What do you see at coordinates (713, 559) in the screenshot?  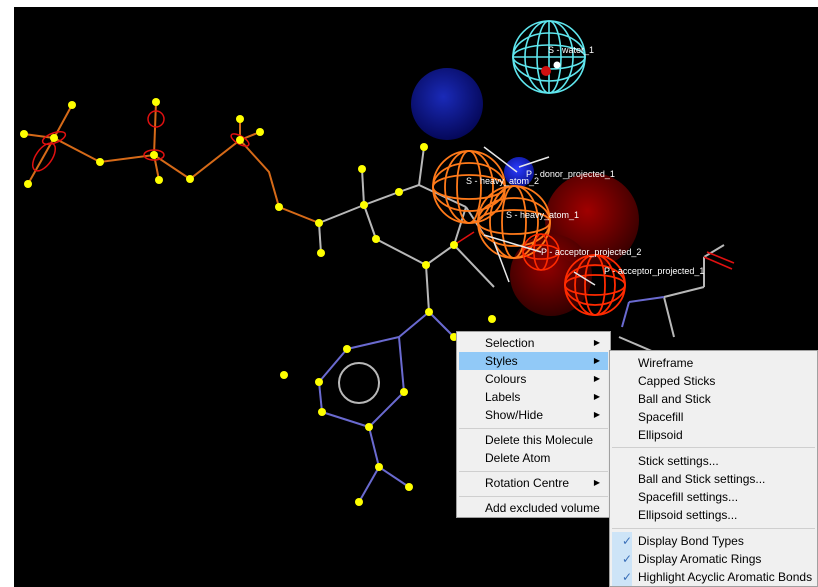 I see `display-aromatic-rings-toggle: ✓ Display Aromatic Rings` at bounding box center [713, 559].